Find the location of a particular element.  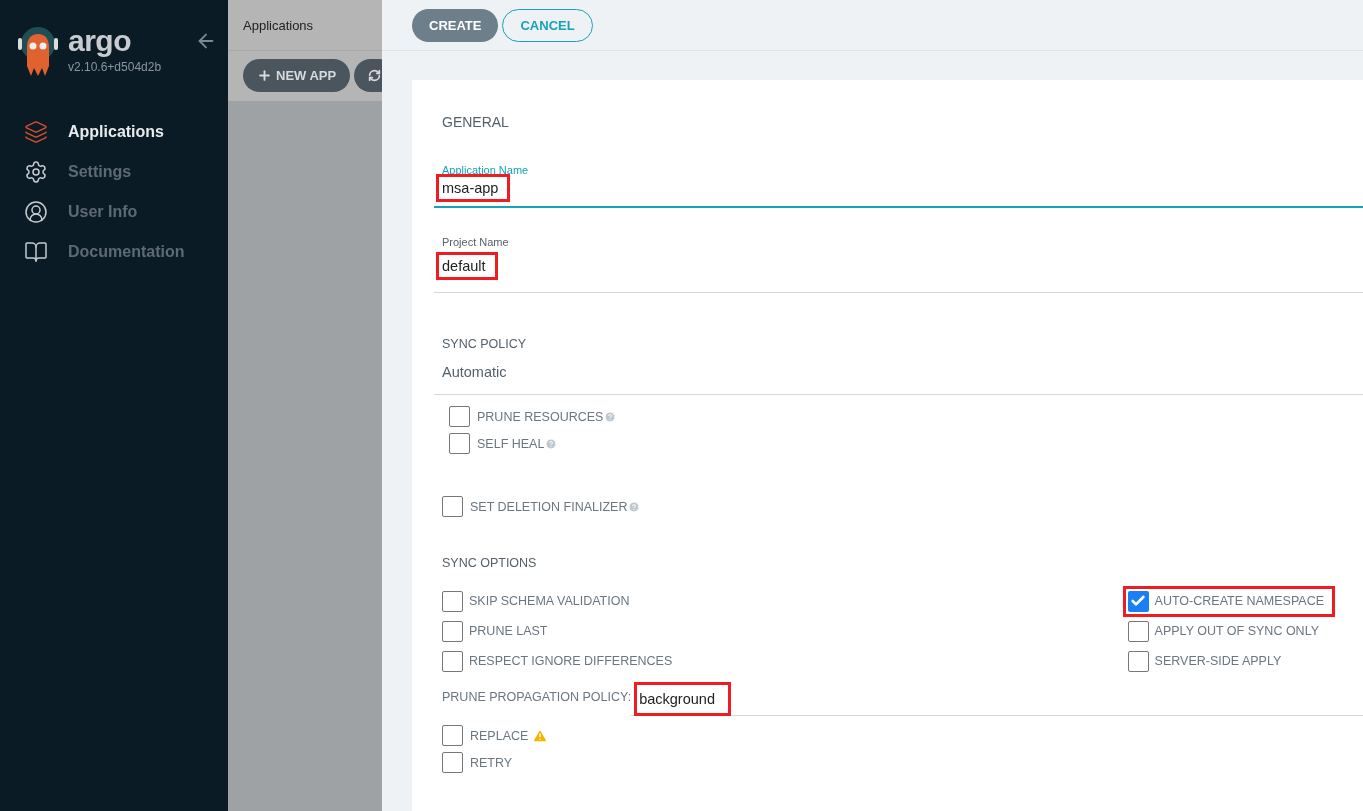

option-label: PRUNE RESOURCES is located at coordinates (540, 416).